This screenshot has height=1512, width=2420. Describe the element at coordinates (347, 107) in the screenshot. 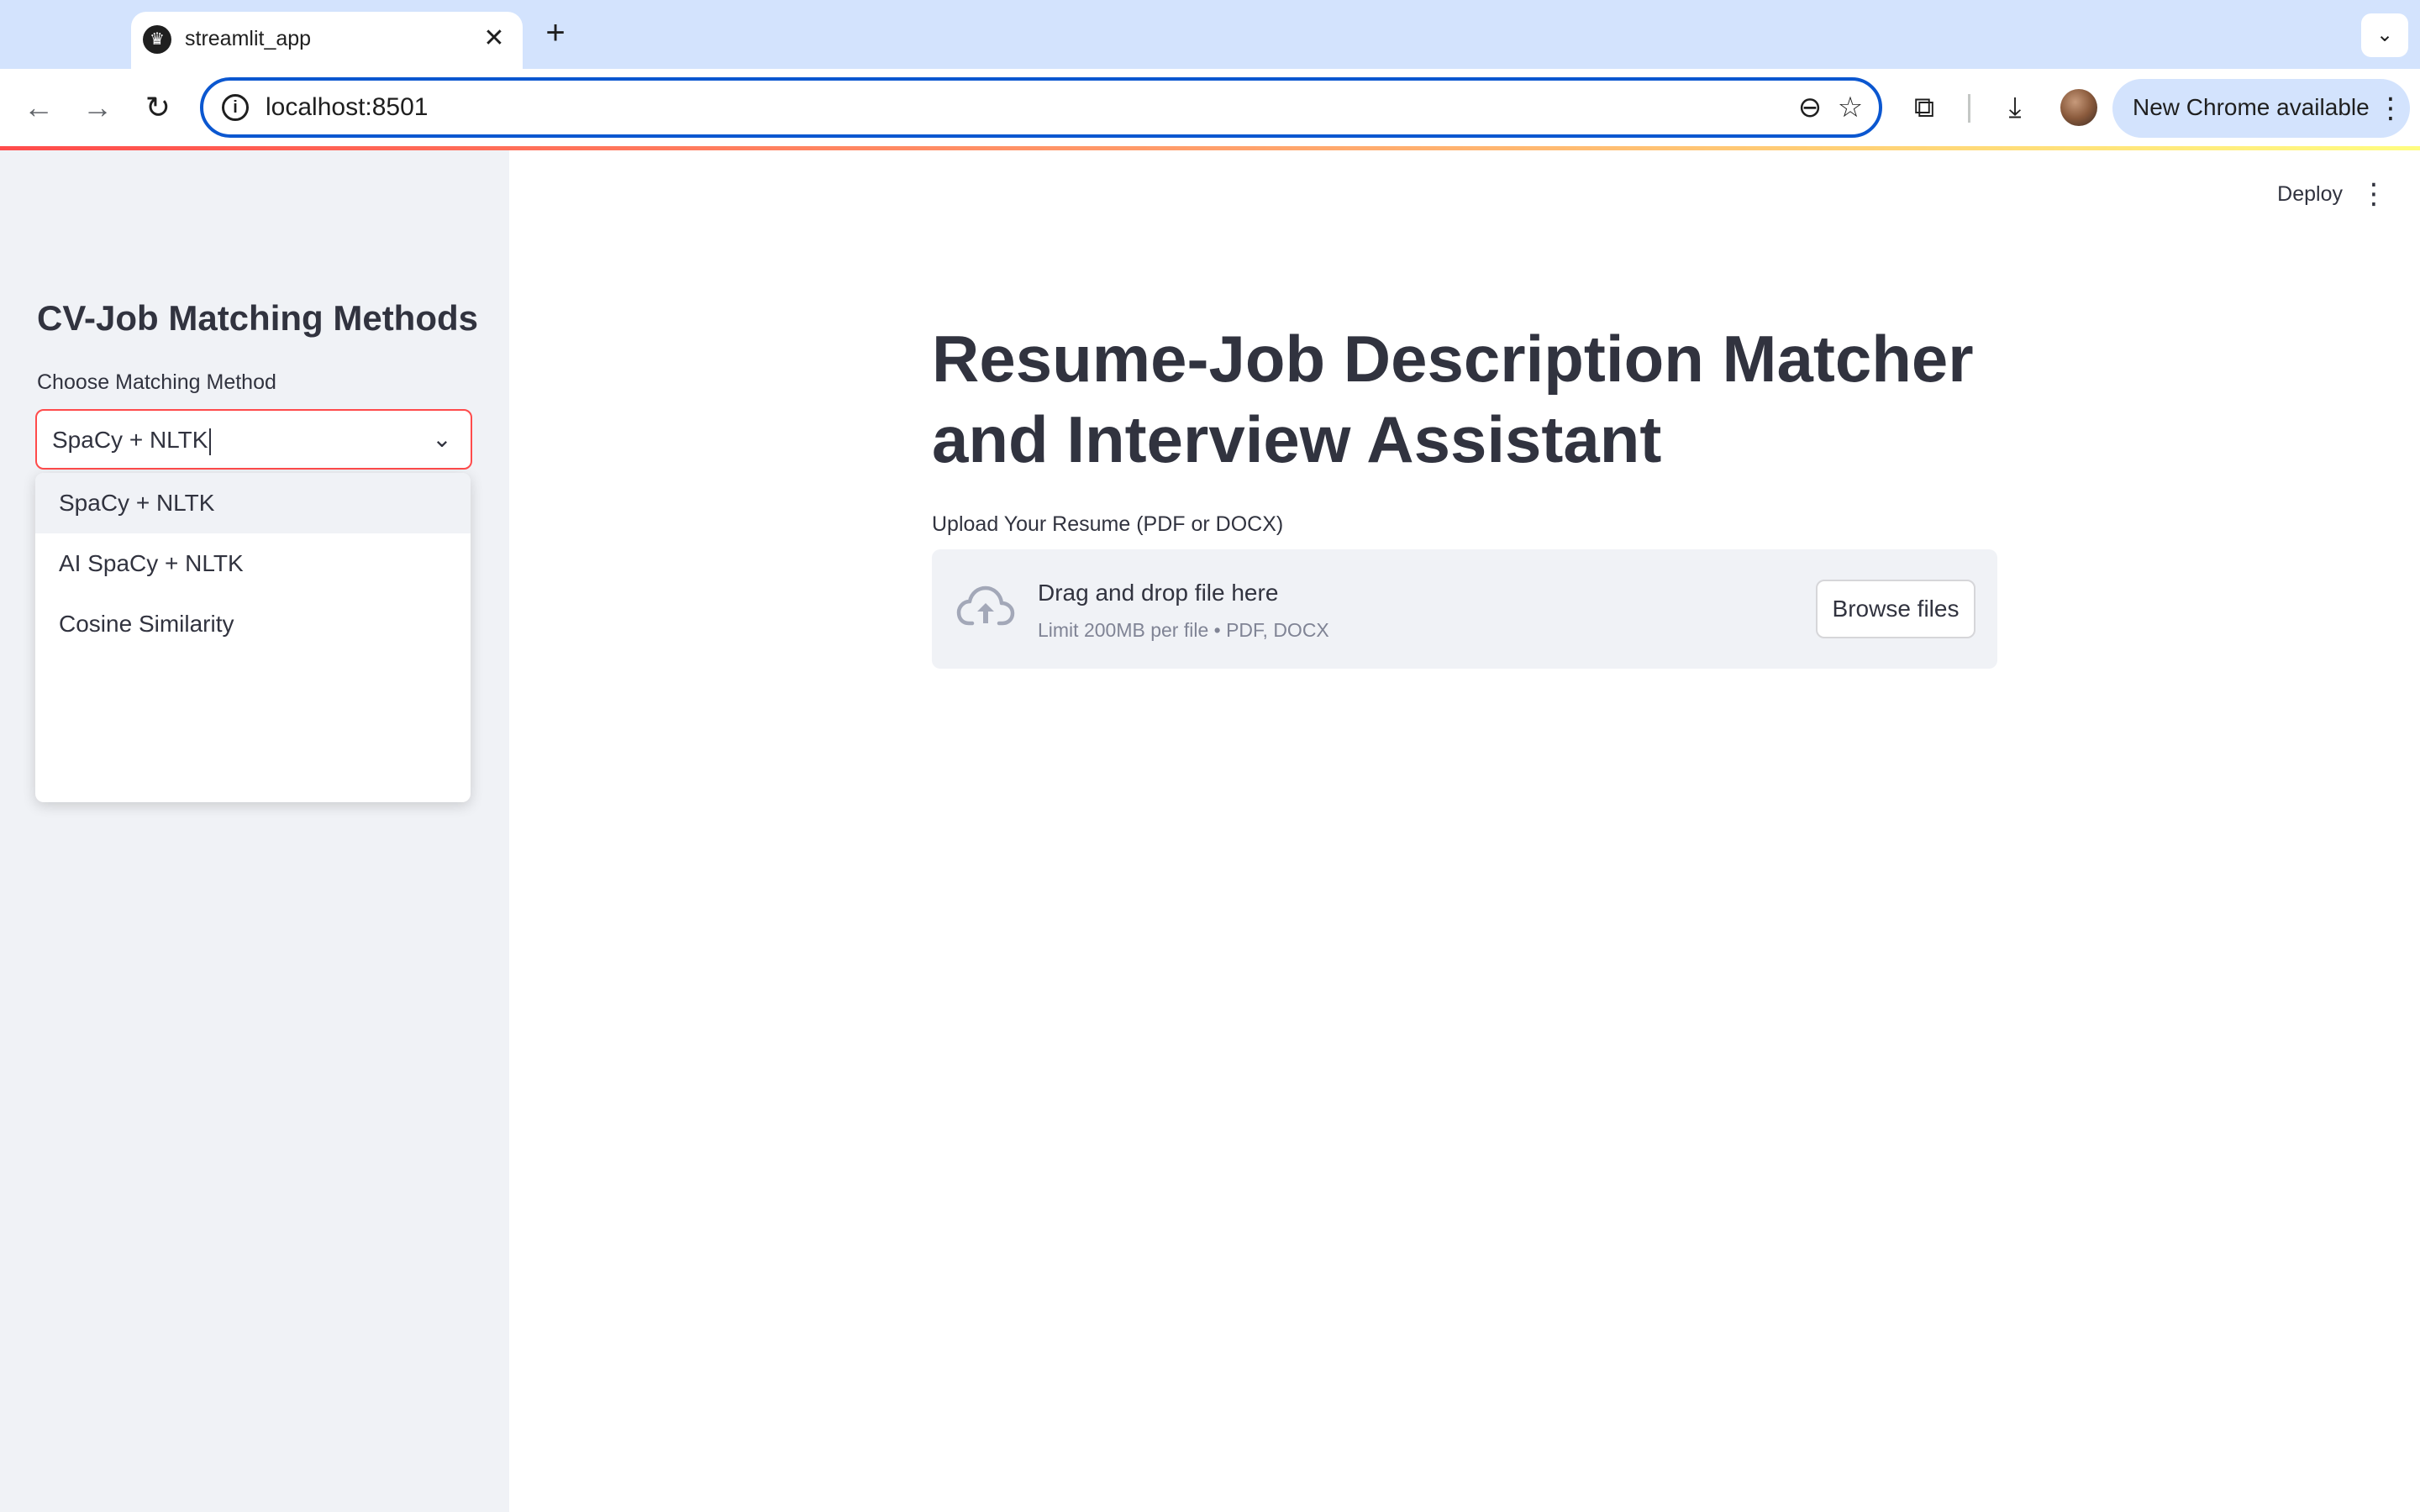

I see `url-text: localhost:8501` at that location.